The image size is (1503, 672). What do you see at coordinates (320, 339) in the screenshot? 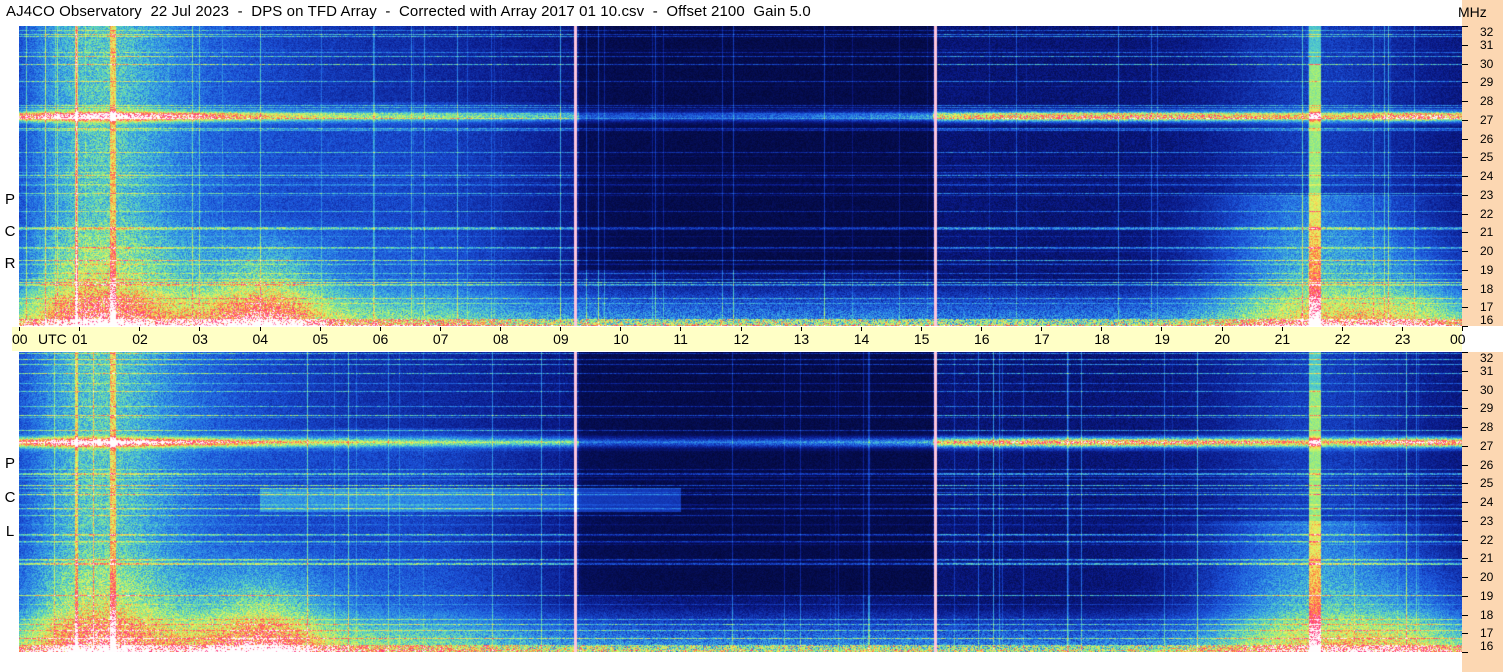
I see `utc-tick-label: 05` at bounding box center [320, 339].